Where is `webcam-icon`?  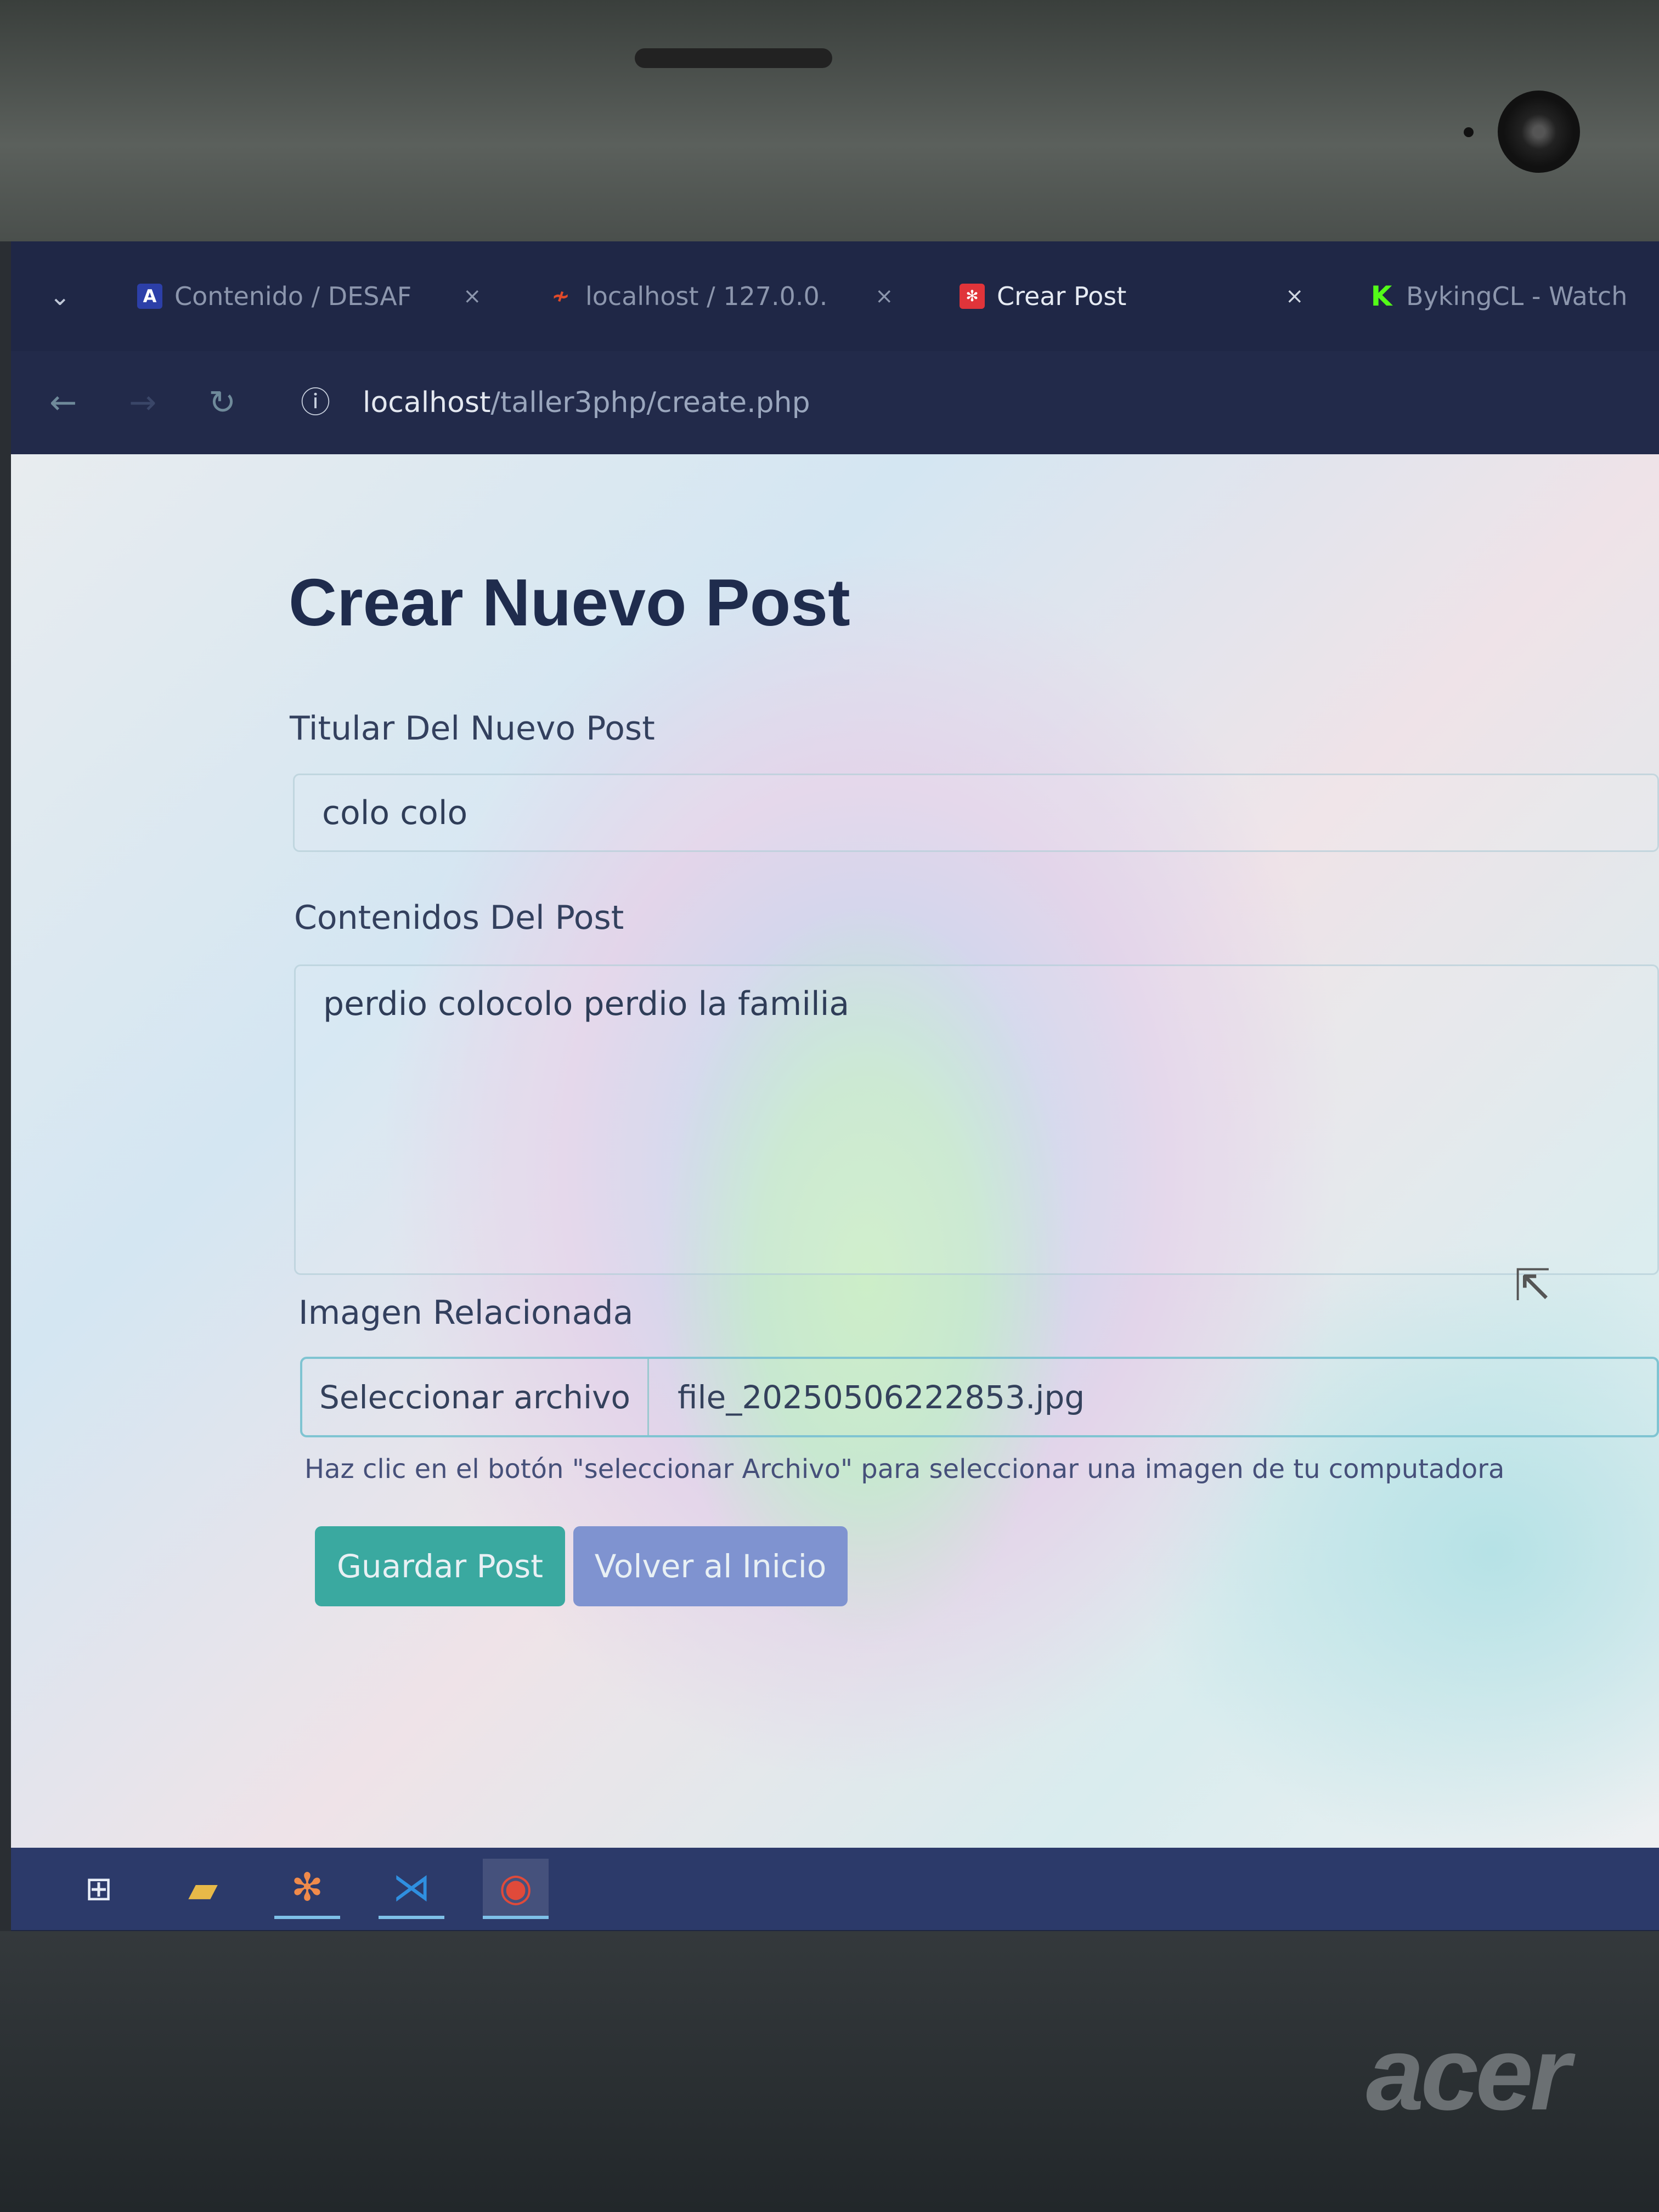
webcam-icon is located at coordinates (1539, 132).